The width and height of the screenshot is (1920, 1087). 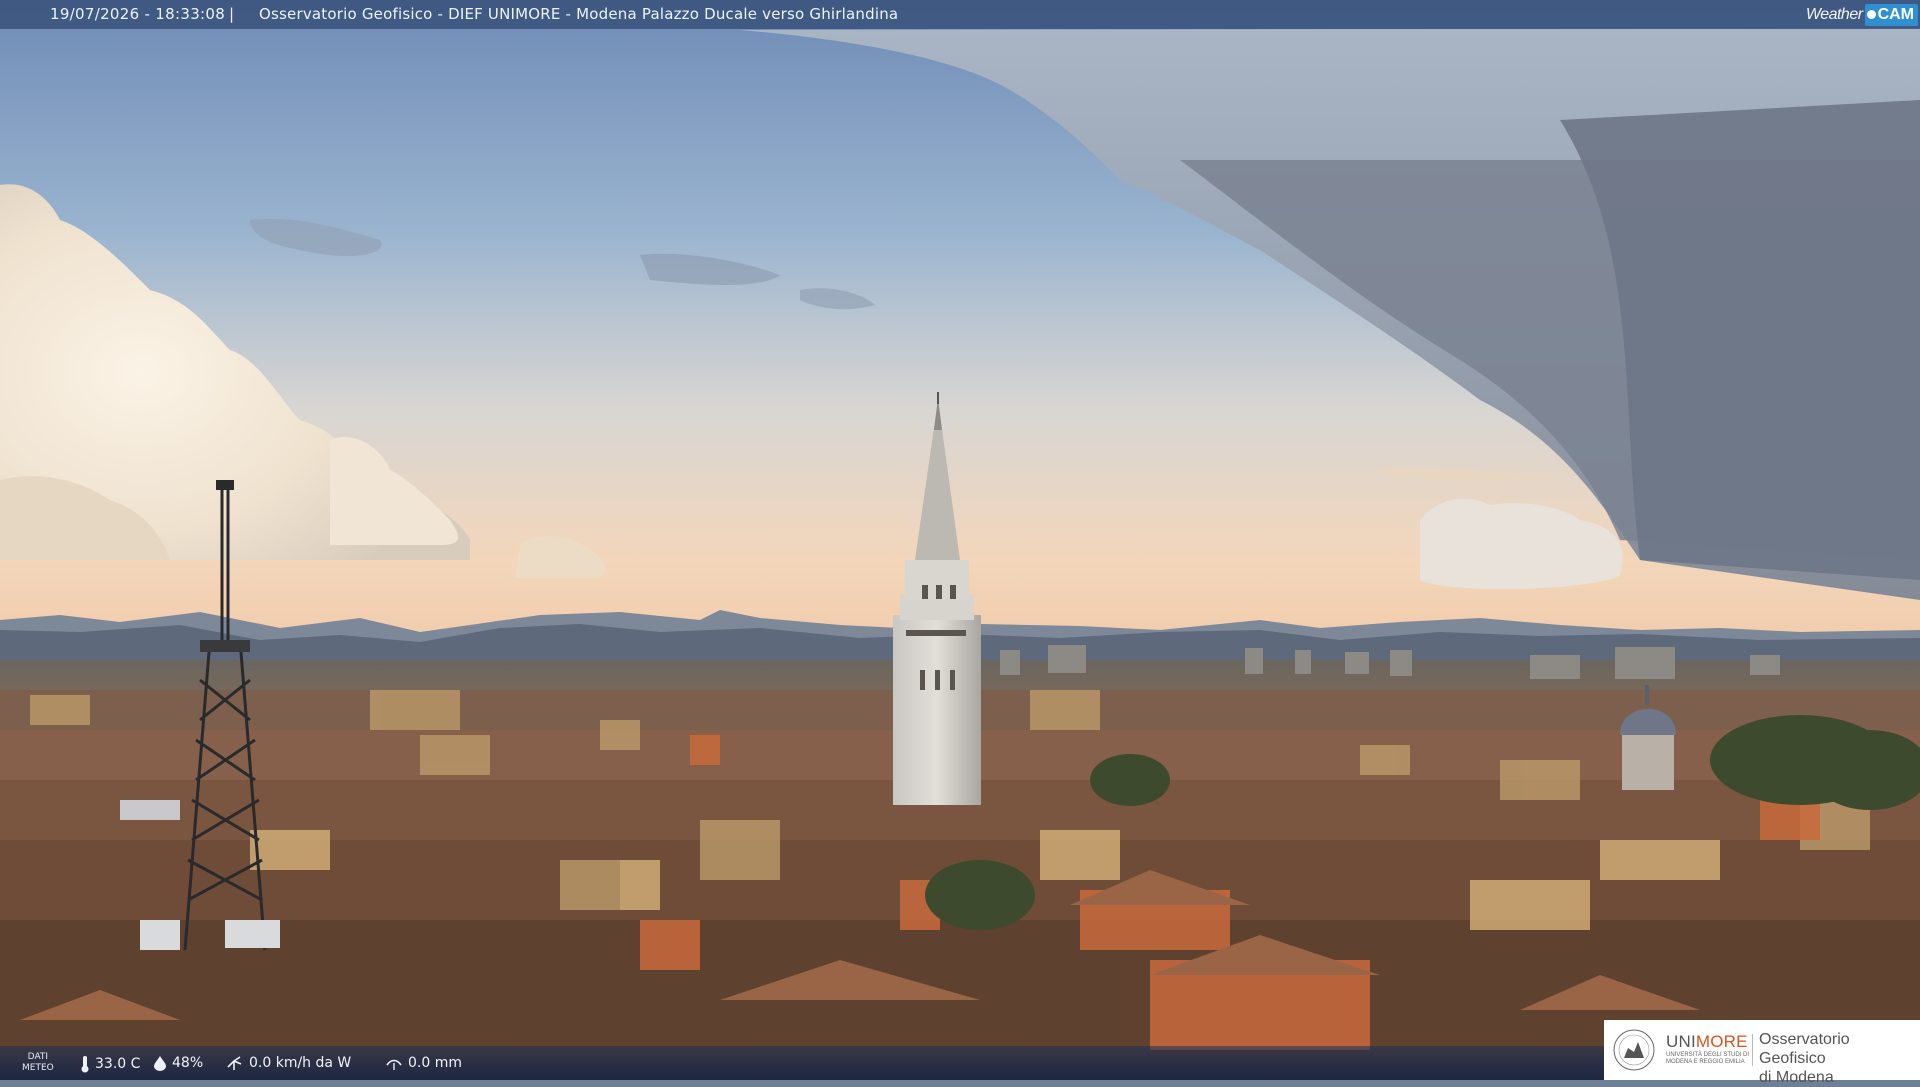 What do you see at coordinates (394, 1064) in the screenshot?
I see `rain-gauge-icon` at bounding box center [394, 1064].